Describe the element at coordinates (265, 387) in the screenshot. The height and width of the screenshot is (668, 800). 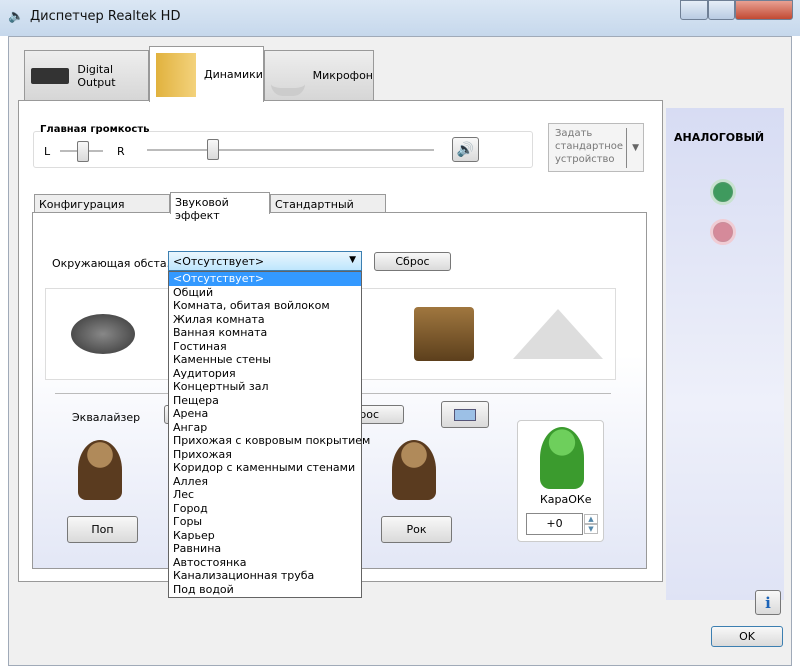
I see `dropdown-option: Концертный зал` at that location.